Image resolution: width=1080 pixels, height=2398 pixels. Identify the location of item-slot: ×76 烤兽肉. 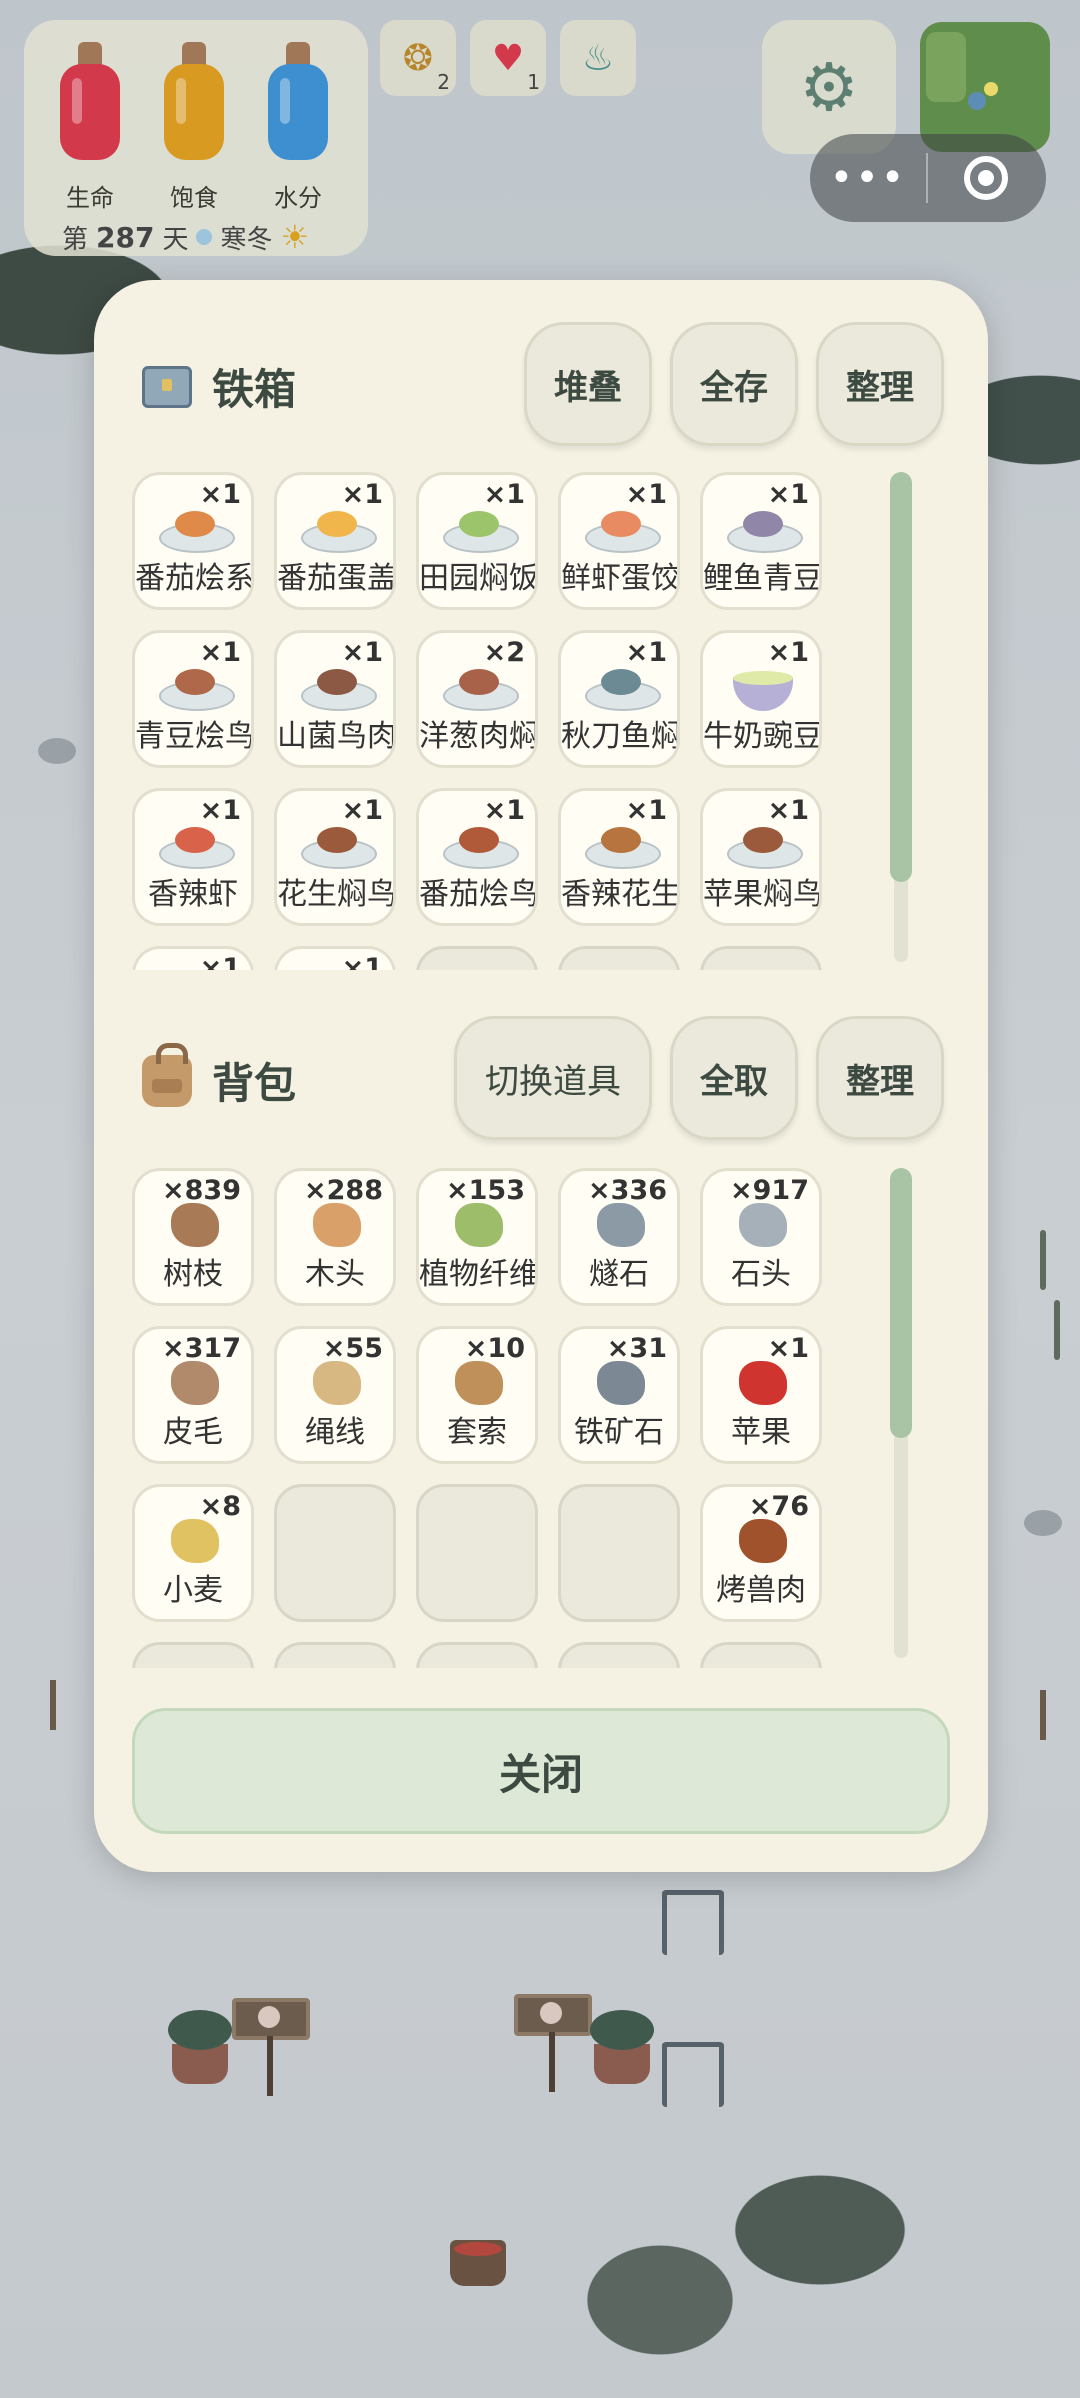
(761, 1553).